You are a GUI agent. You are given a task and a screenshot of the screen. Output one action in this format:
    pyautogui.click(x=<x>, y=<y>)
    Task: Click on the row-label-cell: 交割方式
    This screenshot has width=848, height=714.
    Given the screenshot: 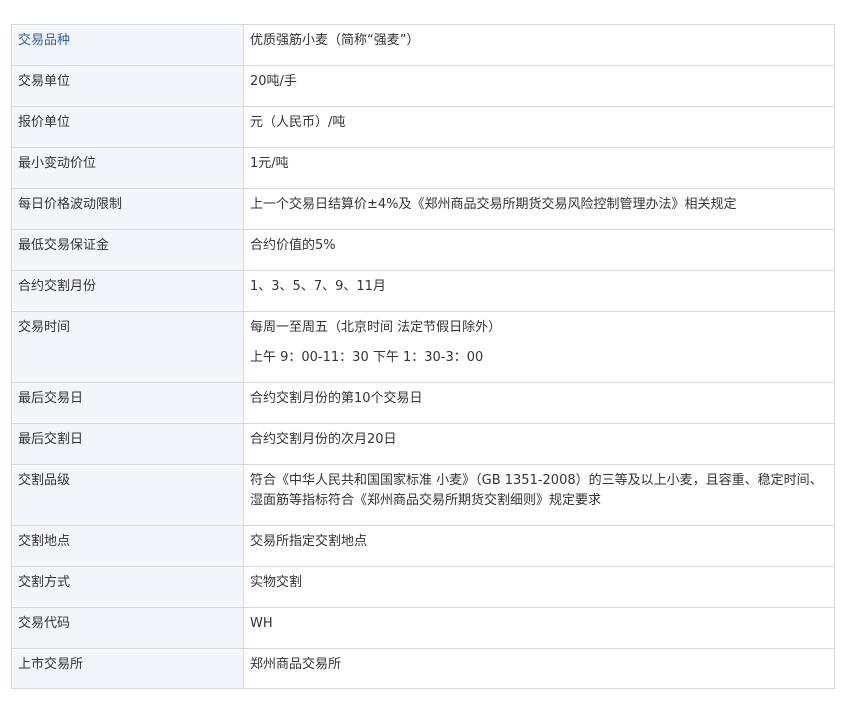 What is the action you would take?
    pyautogui.click(x=127, y=587)
    